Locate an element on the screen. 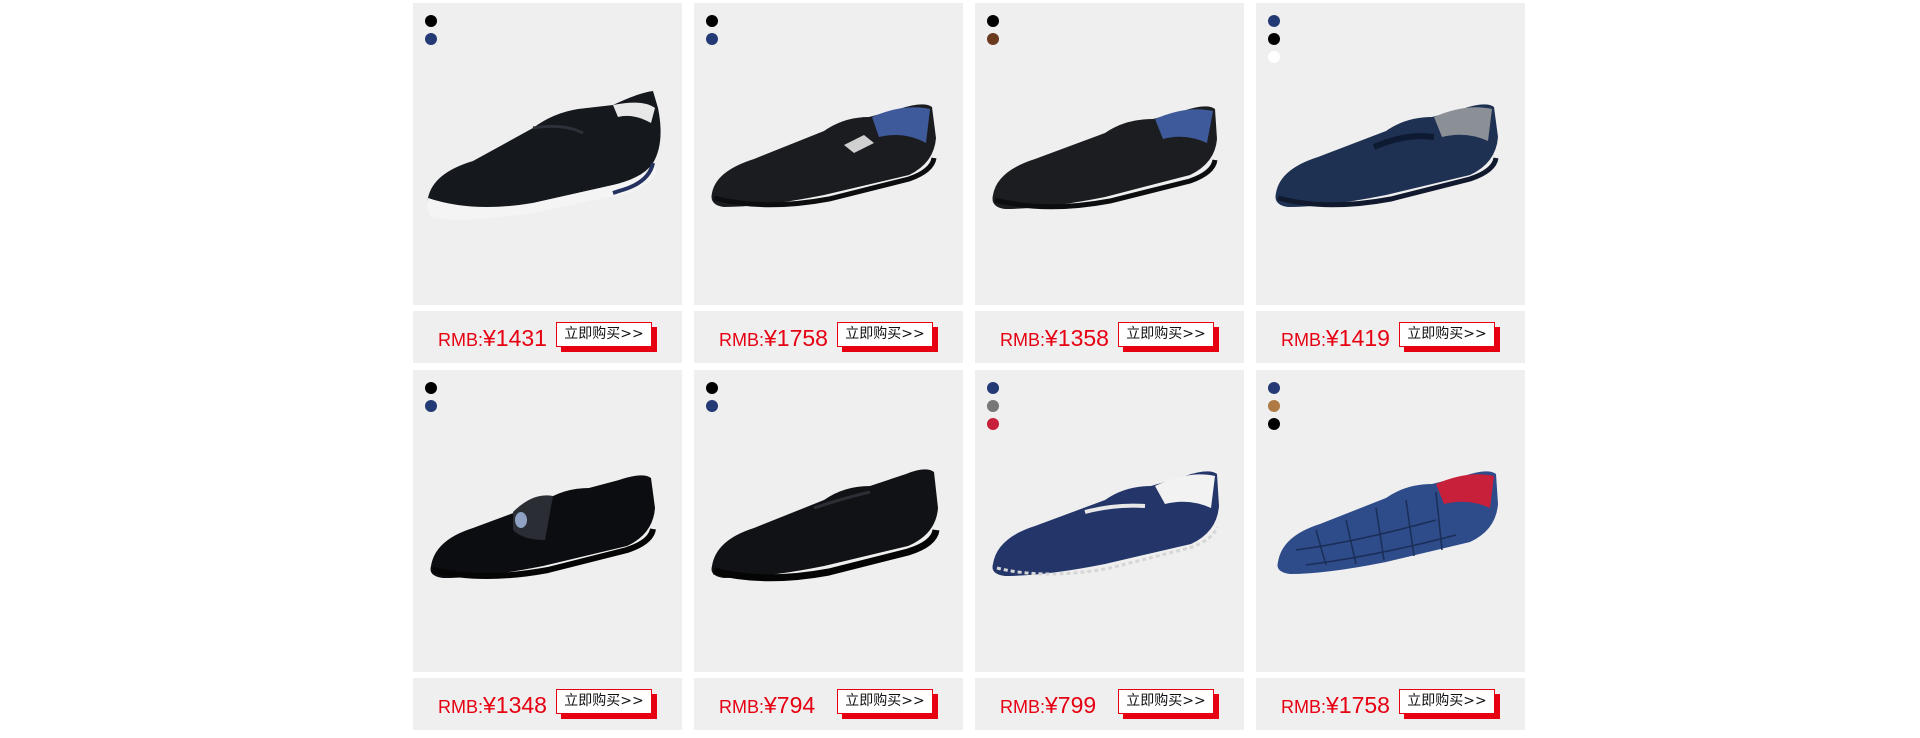  price-bar: RMB:¥799 立即购买>> is located at coordinates (1109, 704).